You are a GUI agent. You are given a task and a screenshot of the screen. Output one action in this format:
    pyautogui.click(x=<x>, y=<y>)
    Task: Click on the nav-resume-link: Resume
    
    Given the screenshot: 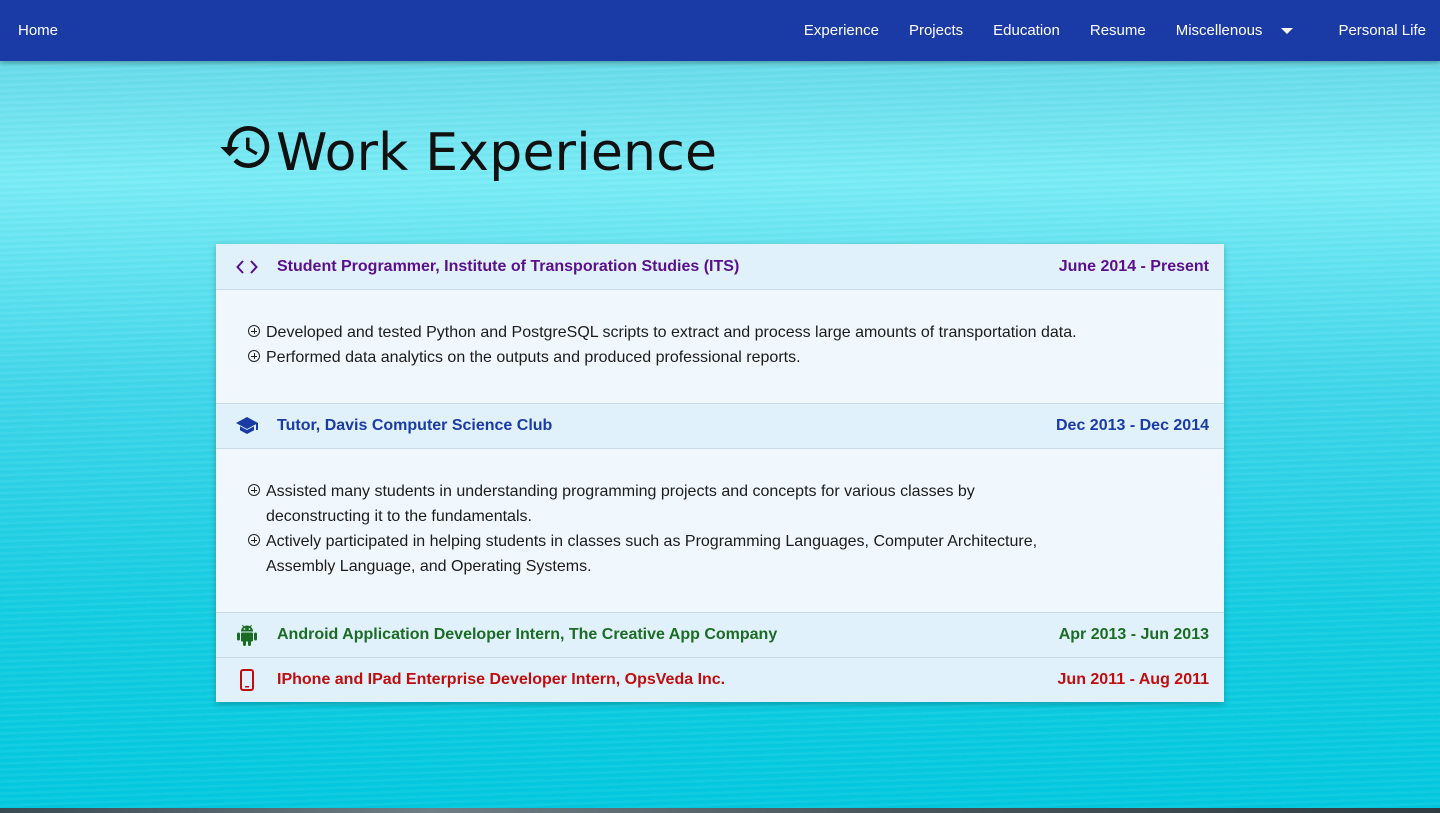 What is the action you would take?
    pyautogui.click(x=1118, y=30)
    